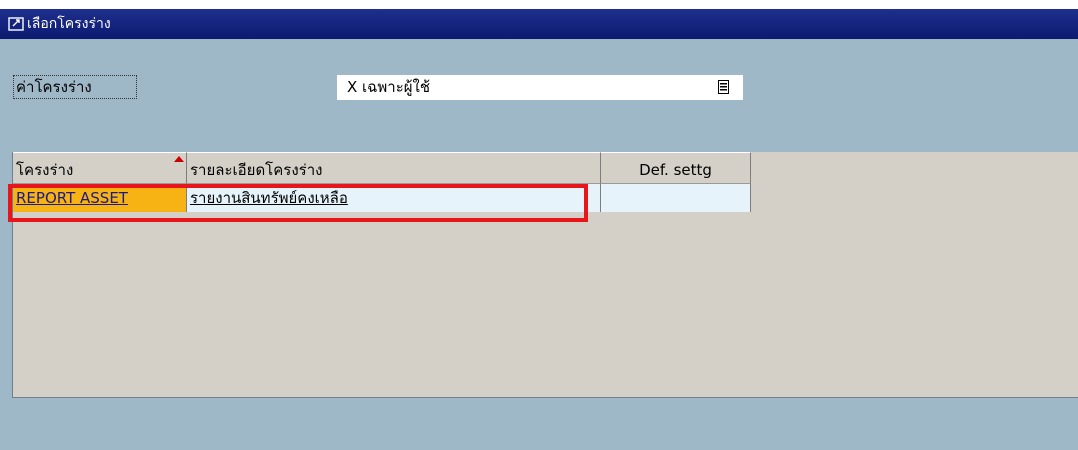 This screenshot has width=1078, height=450. Describe the element at coordinates (100, 168) in the screenshot. I see `column-header-layout: โครงร่าง` at that location.